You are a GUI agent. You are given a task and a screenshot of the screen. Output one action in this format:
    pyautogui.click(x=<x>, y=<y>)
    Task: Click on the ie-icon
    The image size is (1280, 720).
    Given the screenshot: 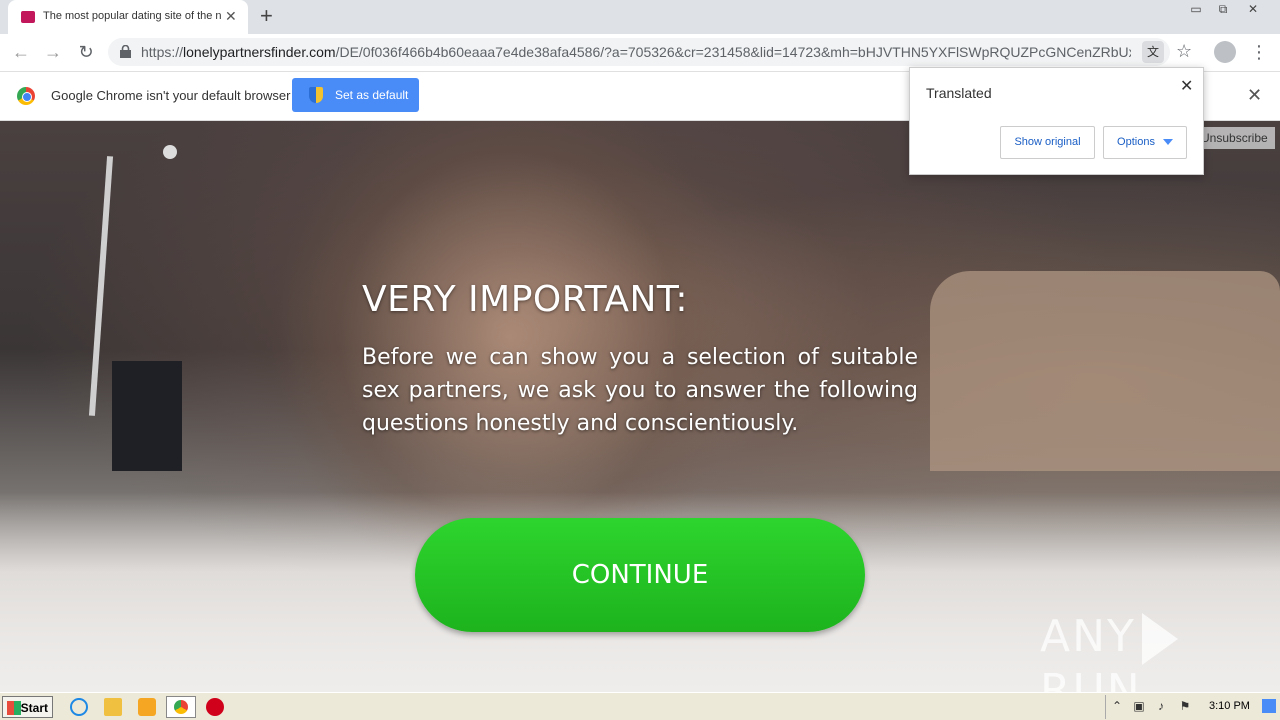 What is the action you would take?
    pyautogui.click(x=79, y=707)
    